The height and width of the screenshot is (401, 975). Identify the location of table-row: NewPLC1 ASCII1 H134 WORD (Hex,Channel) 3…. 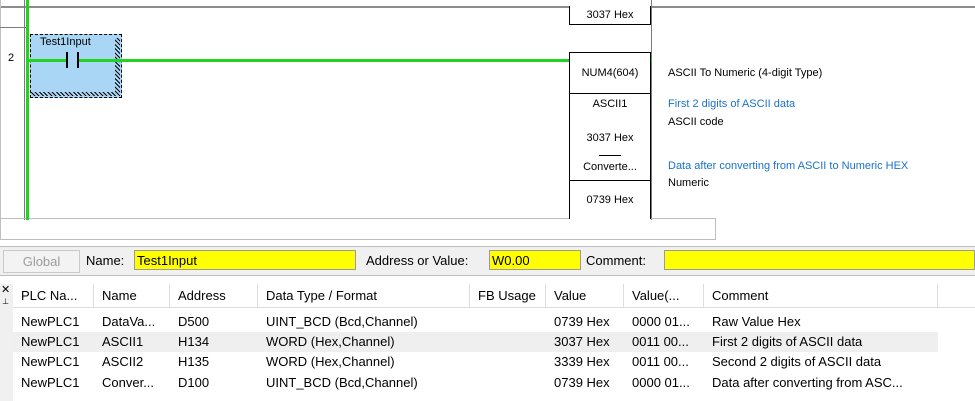
(475, 342).